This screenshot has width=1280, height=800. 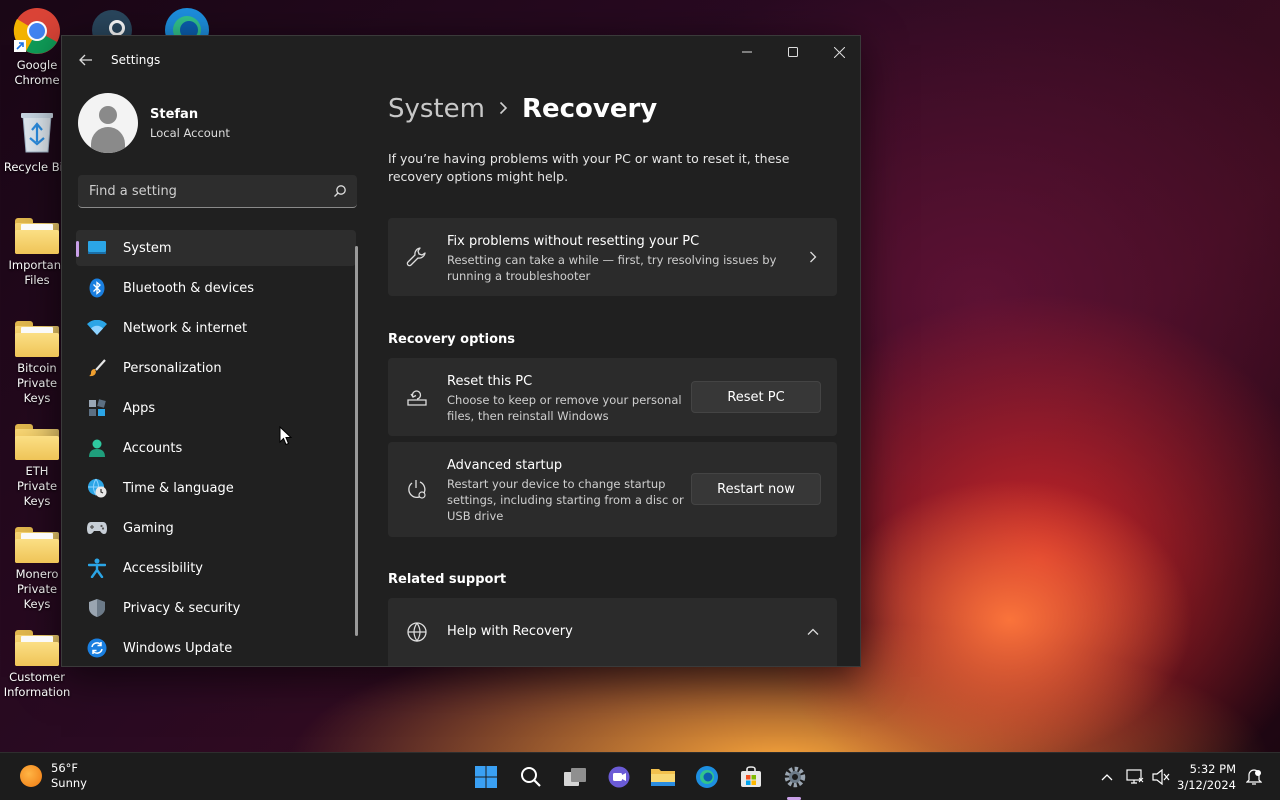 I want to click on minimize-button, so click(x=747, y=52).